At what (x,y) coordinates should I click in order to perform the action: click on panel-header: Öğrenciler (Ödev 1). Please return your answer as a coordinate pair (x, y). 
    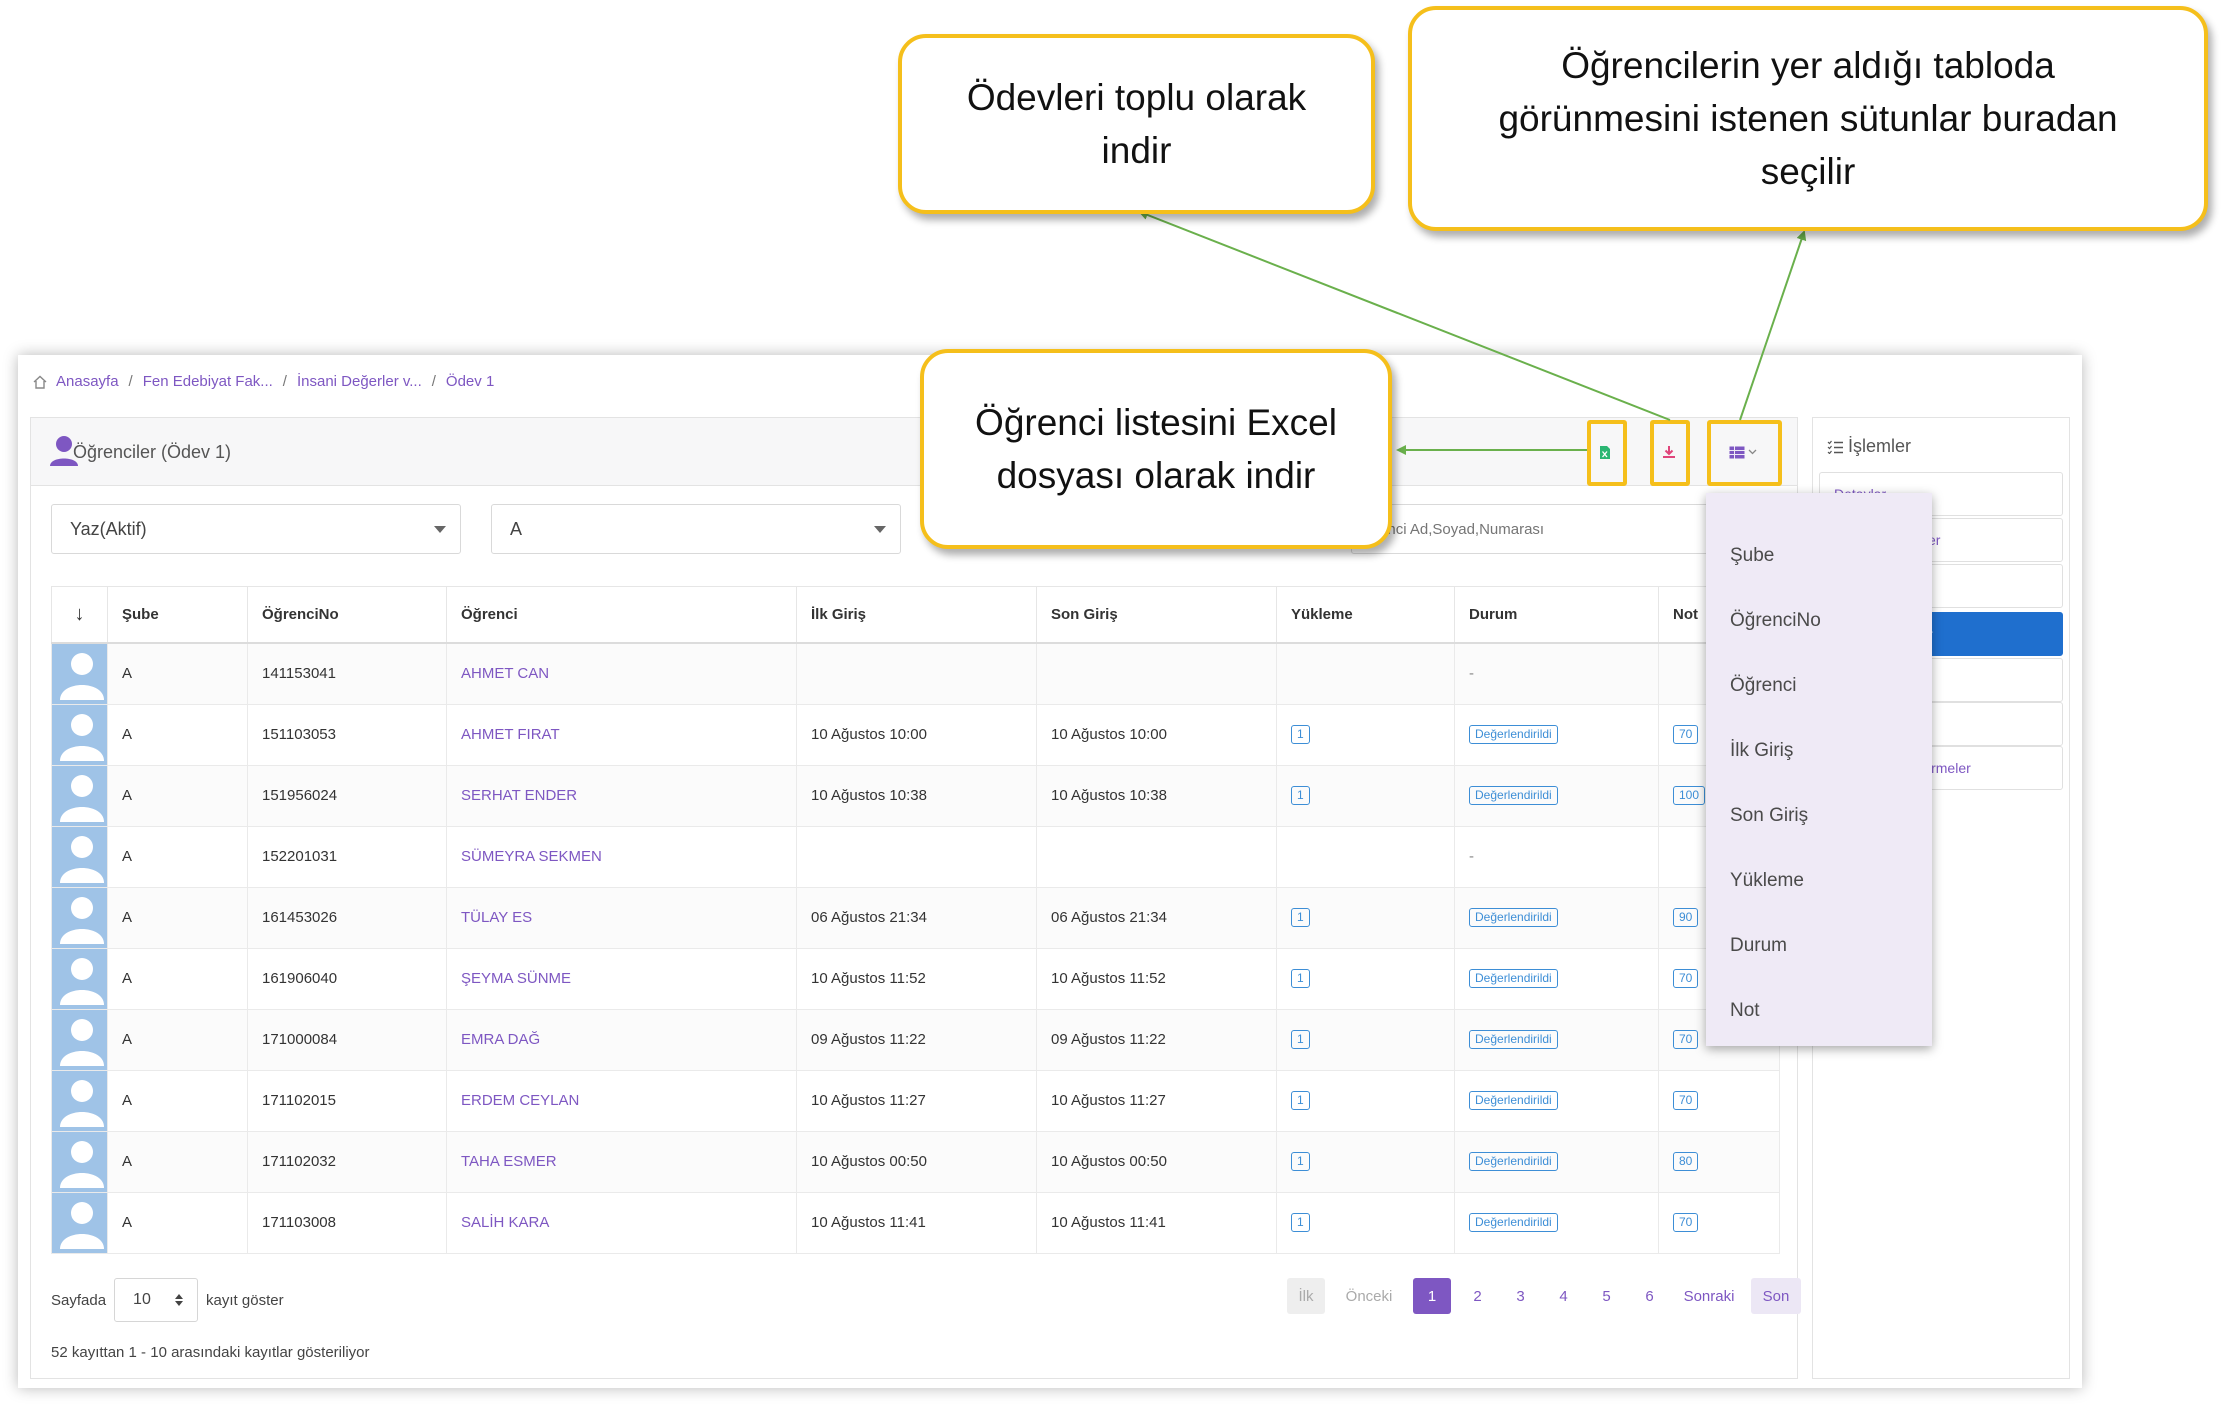
    Looking at the image, I should click on (914, 452).